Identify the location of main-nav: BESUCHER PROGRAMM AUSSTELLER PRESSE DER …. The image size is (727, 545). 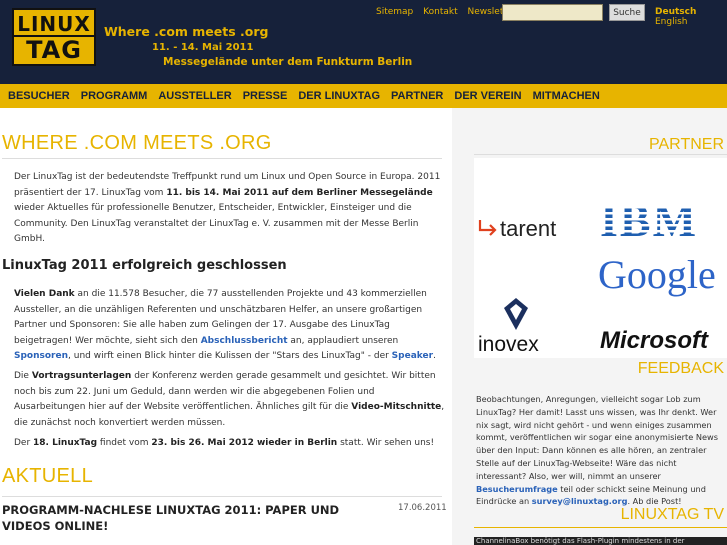
(363, 96).